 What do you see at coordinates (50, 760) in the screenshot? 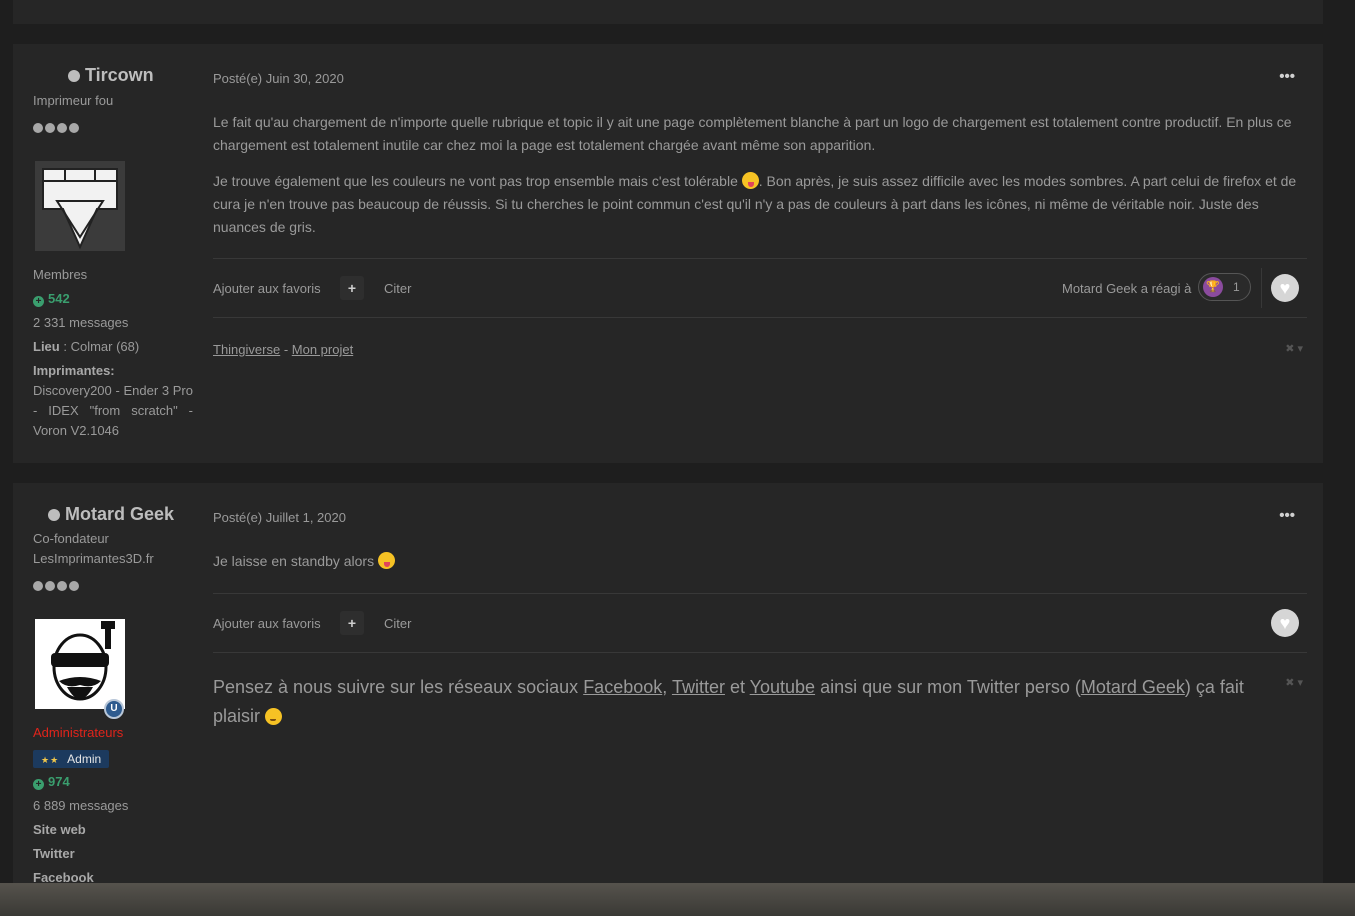
I see `star-icon: ★★` at bounding box center [50, 760].